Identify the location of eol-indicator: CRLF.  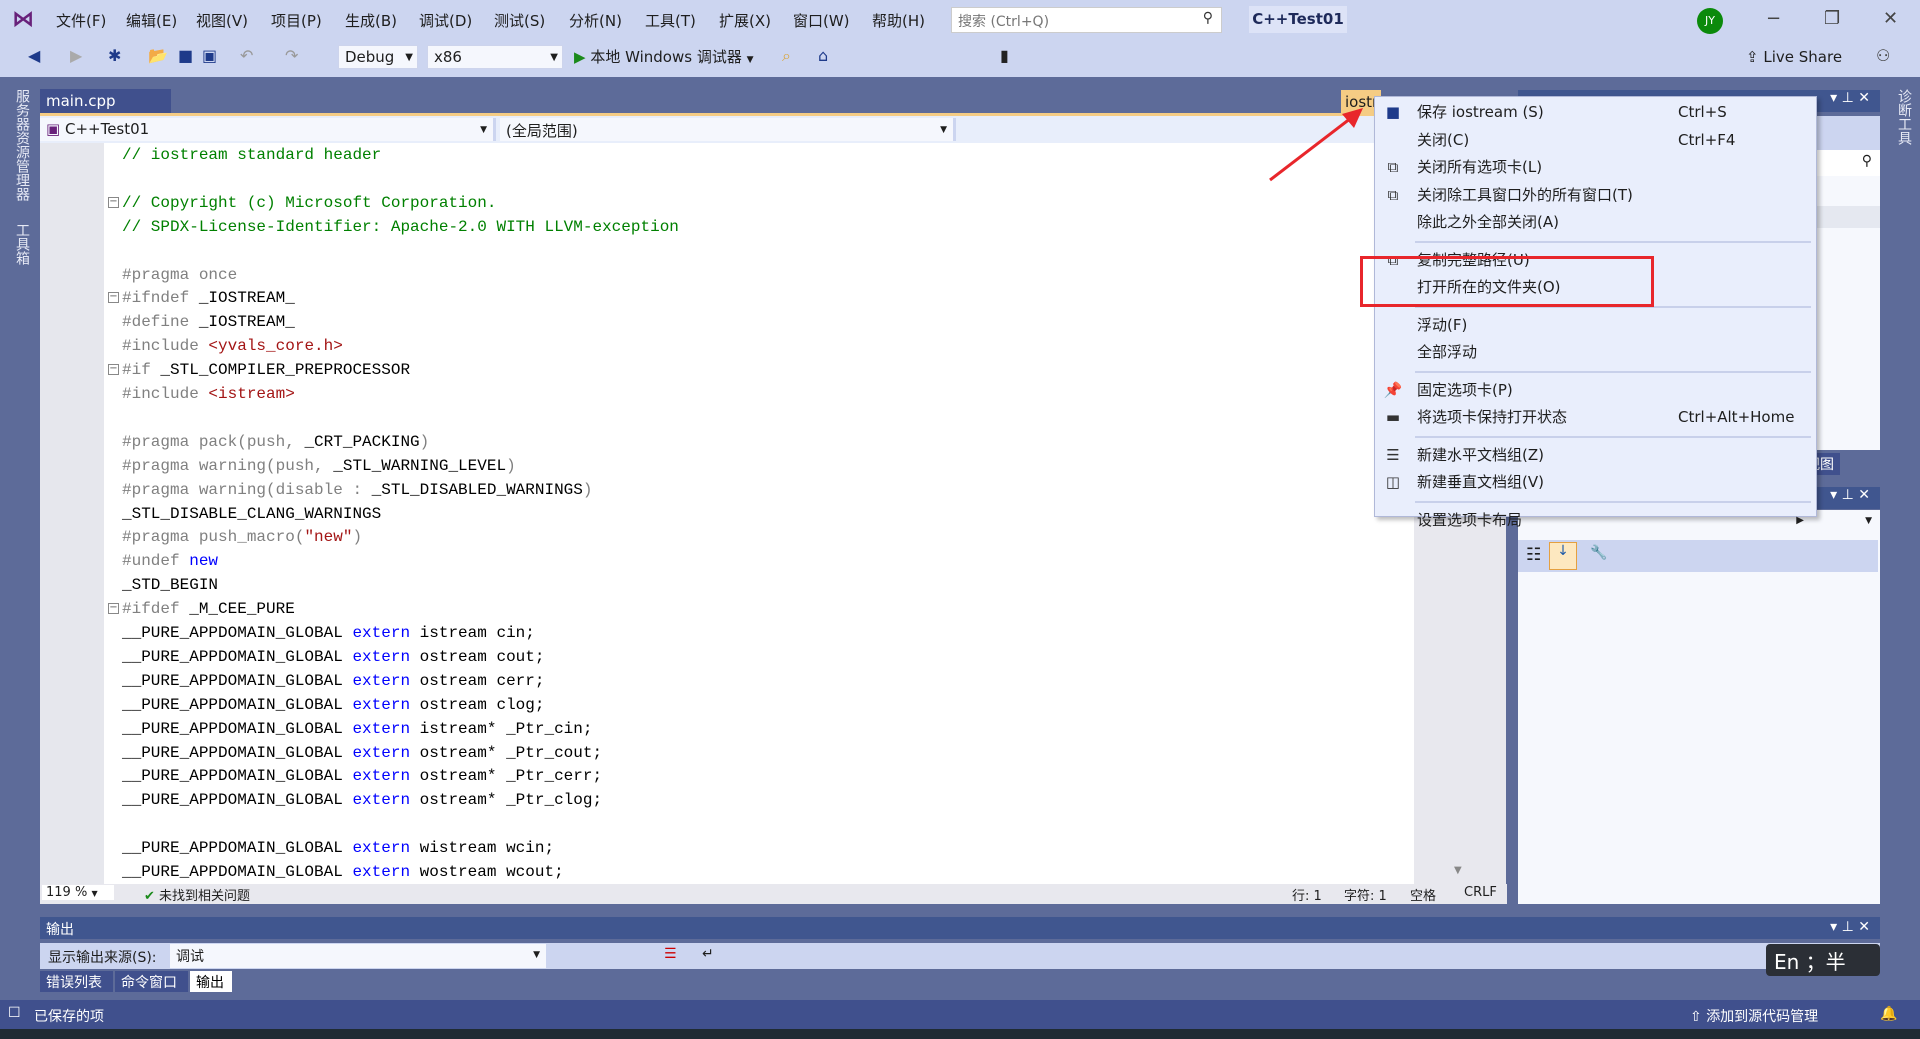
(1480, 892).